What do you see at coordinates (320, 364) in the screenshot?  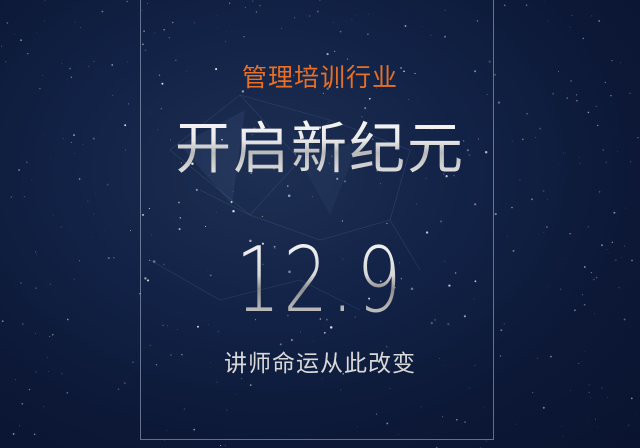 I see `poster-tagline: 讲师命运从此改变` at bounding box center [320, 364].